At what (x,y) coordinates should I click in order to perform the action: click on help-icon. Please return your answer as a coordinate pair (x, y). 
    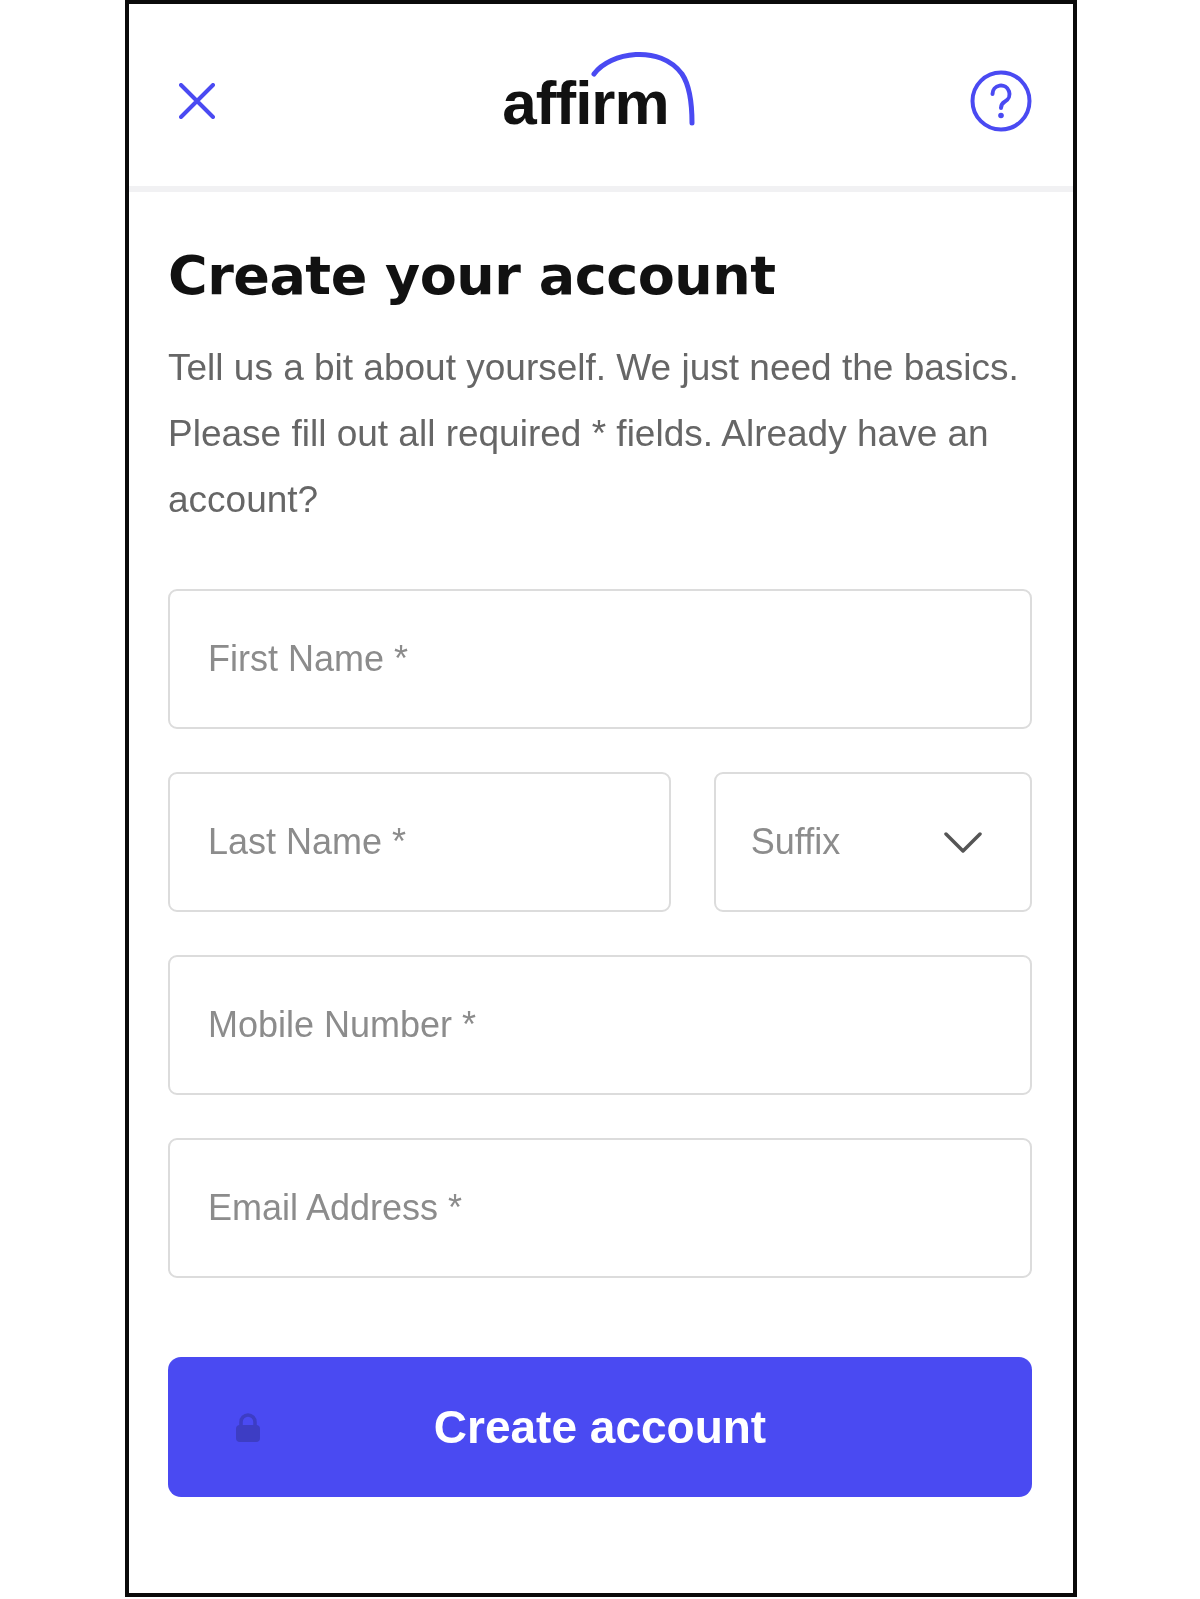
    Looking at the image, I should click on (1001, 101).